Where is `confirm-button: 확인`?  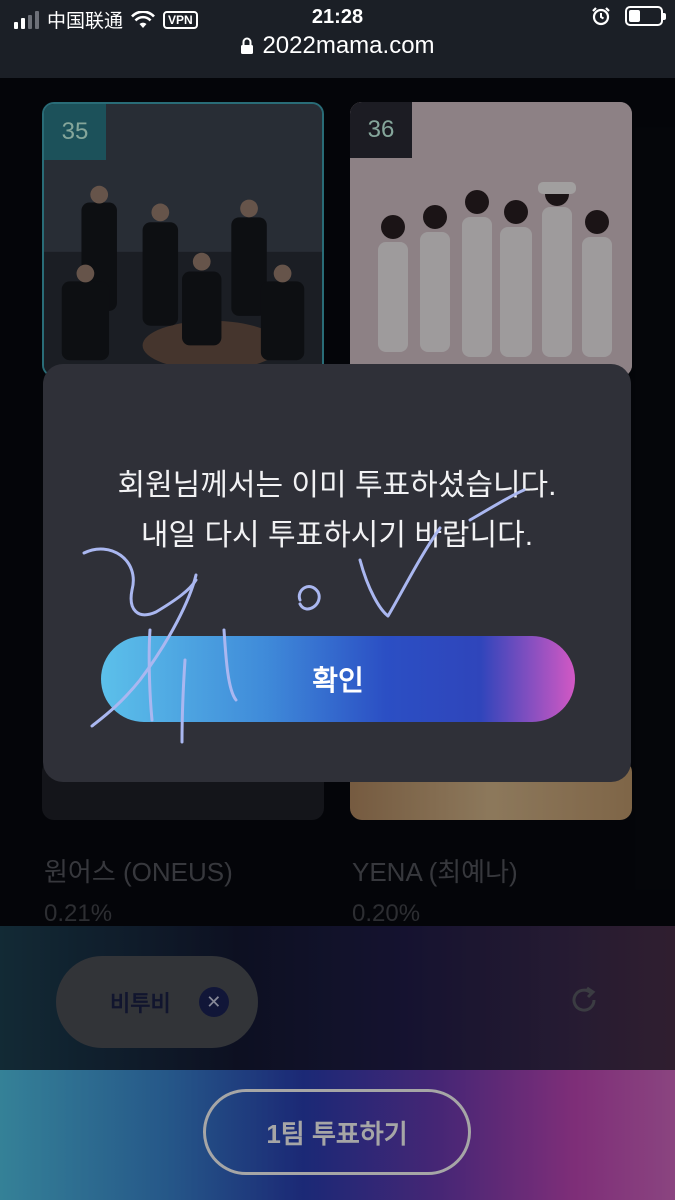
confirm-button: 확인 is located at coordinates (338, 679).